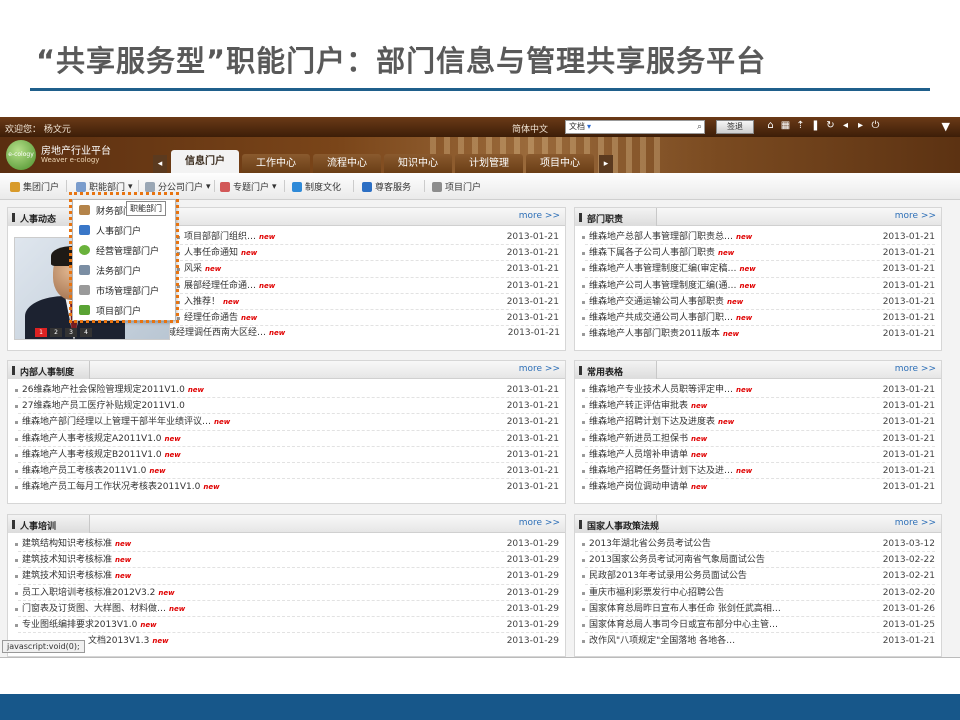 Image resolution: width=960 pixels, height=720 pixels. What do you see at coordinates (286, 455) in the screenshot?
I see `list-item: 维森地产人事考核规定B2011V1.0 new 2013-01-21` at bounding box center [286, 455].